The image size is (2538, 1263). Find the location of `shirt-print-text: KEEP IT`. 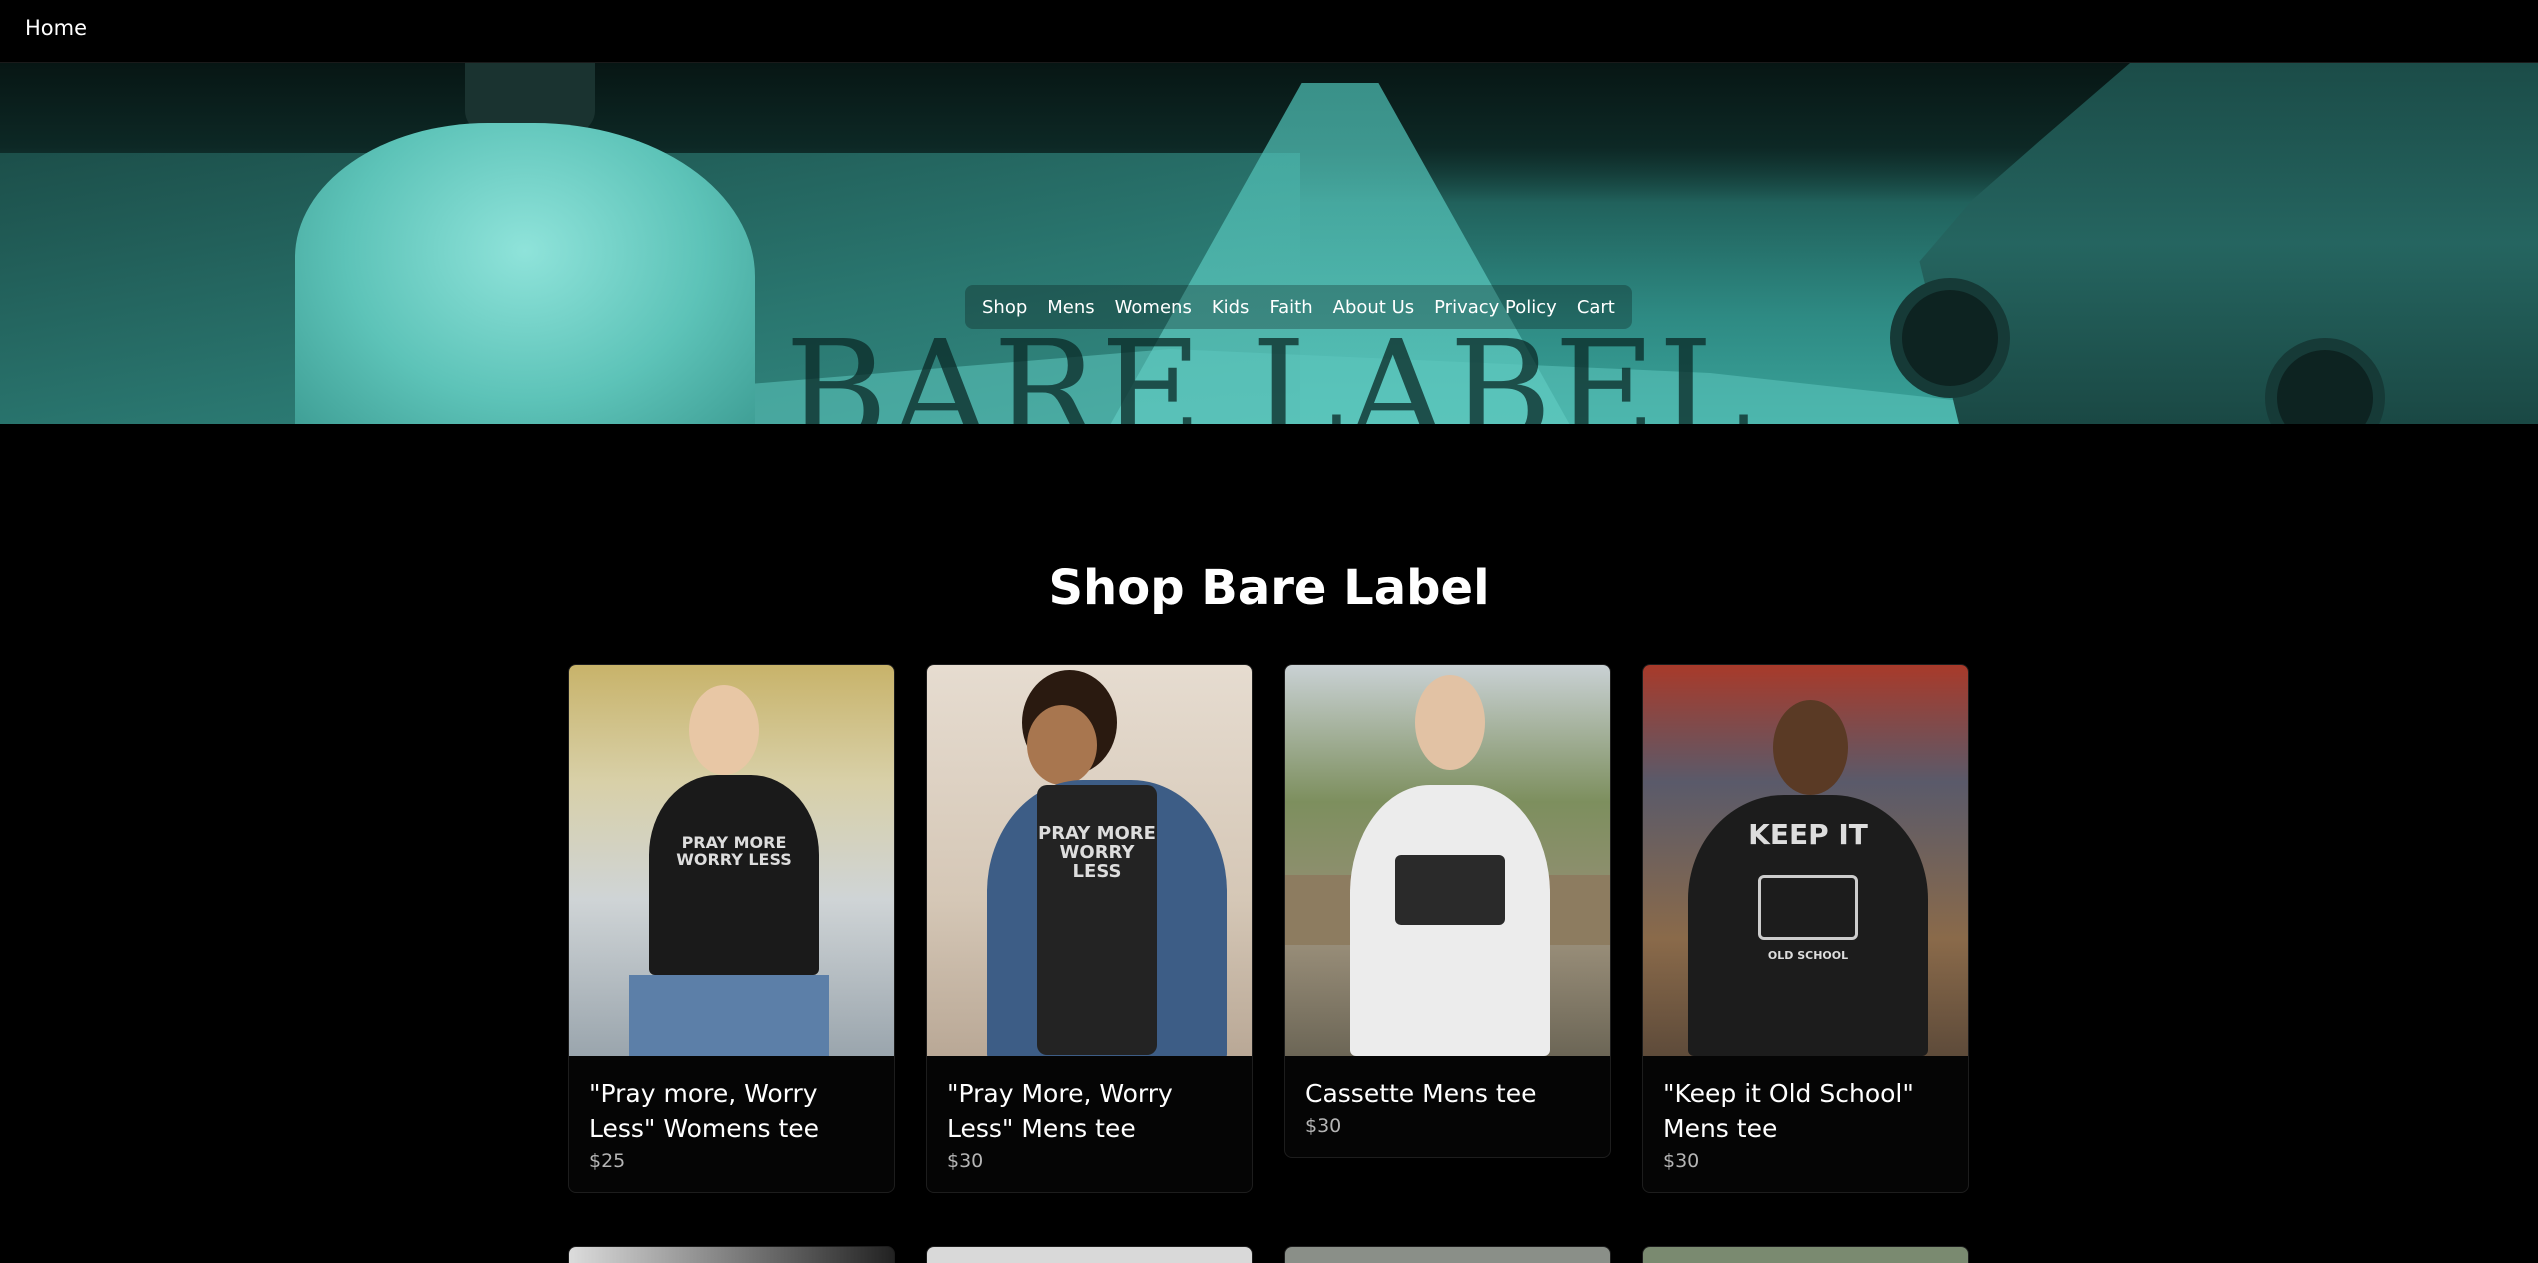

shirt-print-text: KEEP IT is located at coordinates (1808, 834).